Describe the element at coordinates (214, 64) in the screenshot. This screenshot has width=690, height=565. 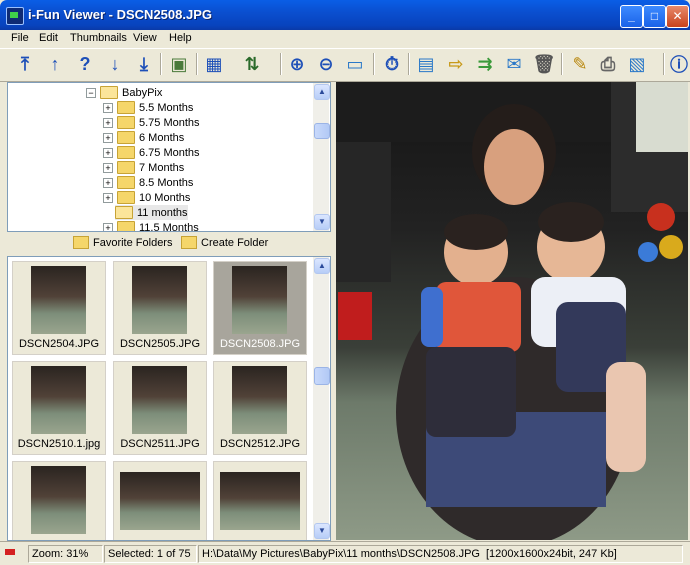
I see `view-mode-icon: ▦` at that location.